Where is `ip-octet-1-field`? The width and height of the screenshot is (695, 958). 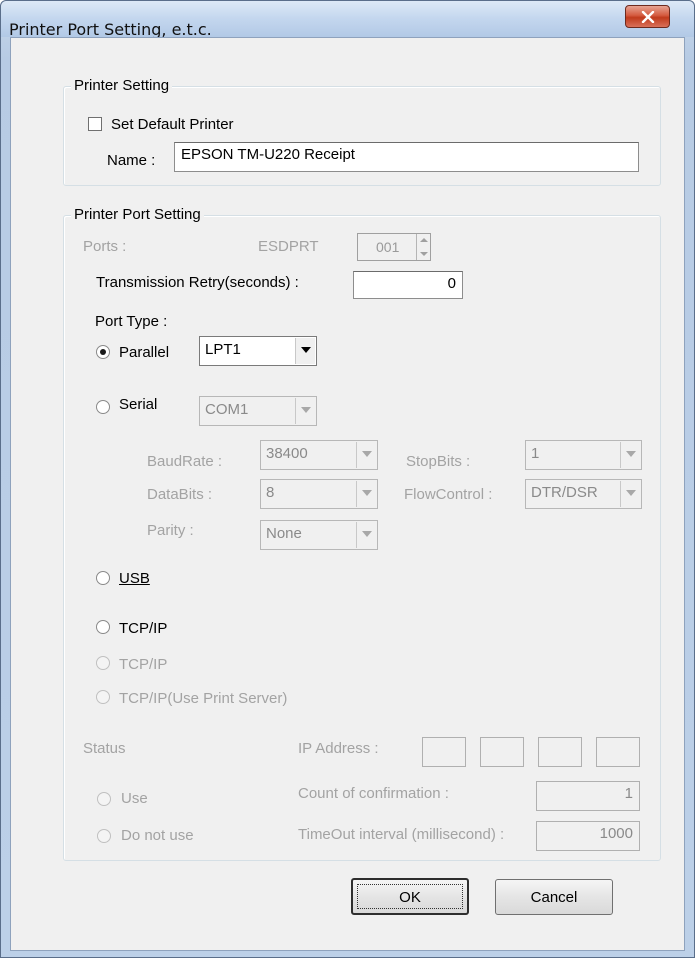
ip-octet-1-field is located at coordinates (444, 752).